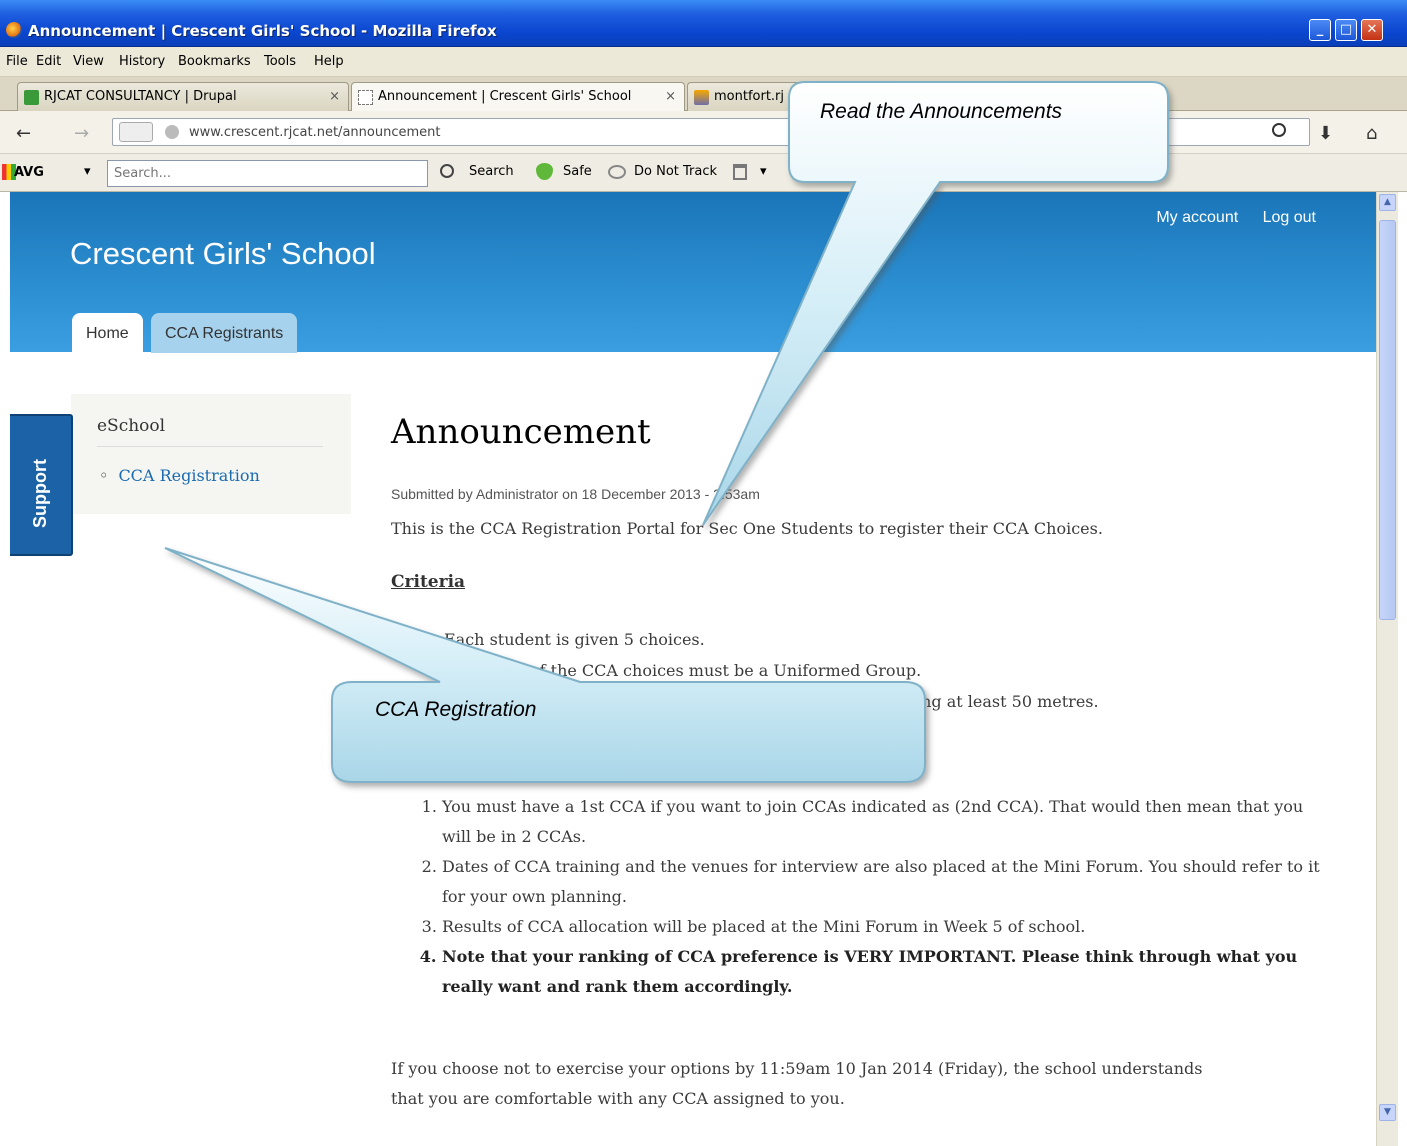 Image resolution: width=1407 pixels, height=1146 pixels. Describe the element at coordinates (1387, 669) in the screenshot. I see `vertical-scrollbar: ▲ ▼` at that location.